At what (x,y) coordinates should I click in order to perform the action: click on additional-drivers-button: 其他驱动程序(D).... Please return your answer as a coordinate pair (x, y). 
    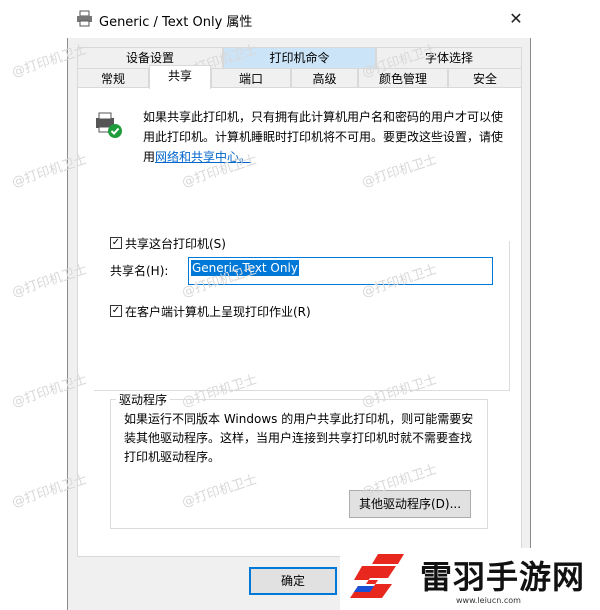
    Looking at the image, I should click on (410, 504).